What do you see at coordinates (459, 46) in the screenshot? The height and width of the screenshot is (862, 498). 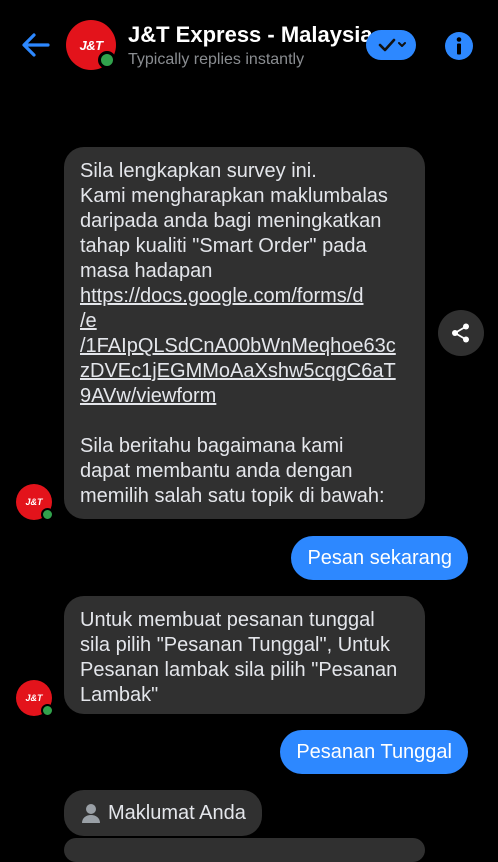 I see `info-icon` at bounding box center [459, 46].